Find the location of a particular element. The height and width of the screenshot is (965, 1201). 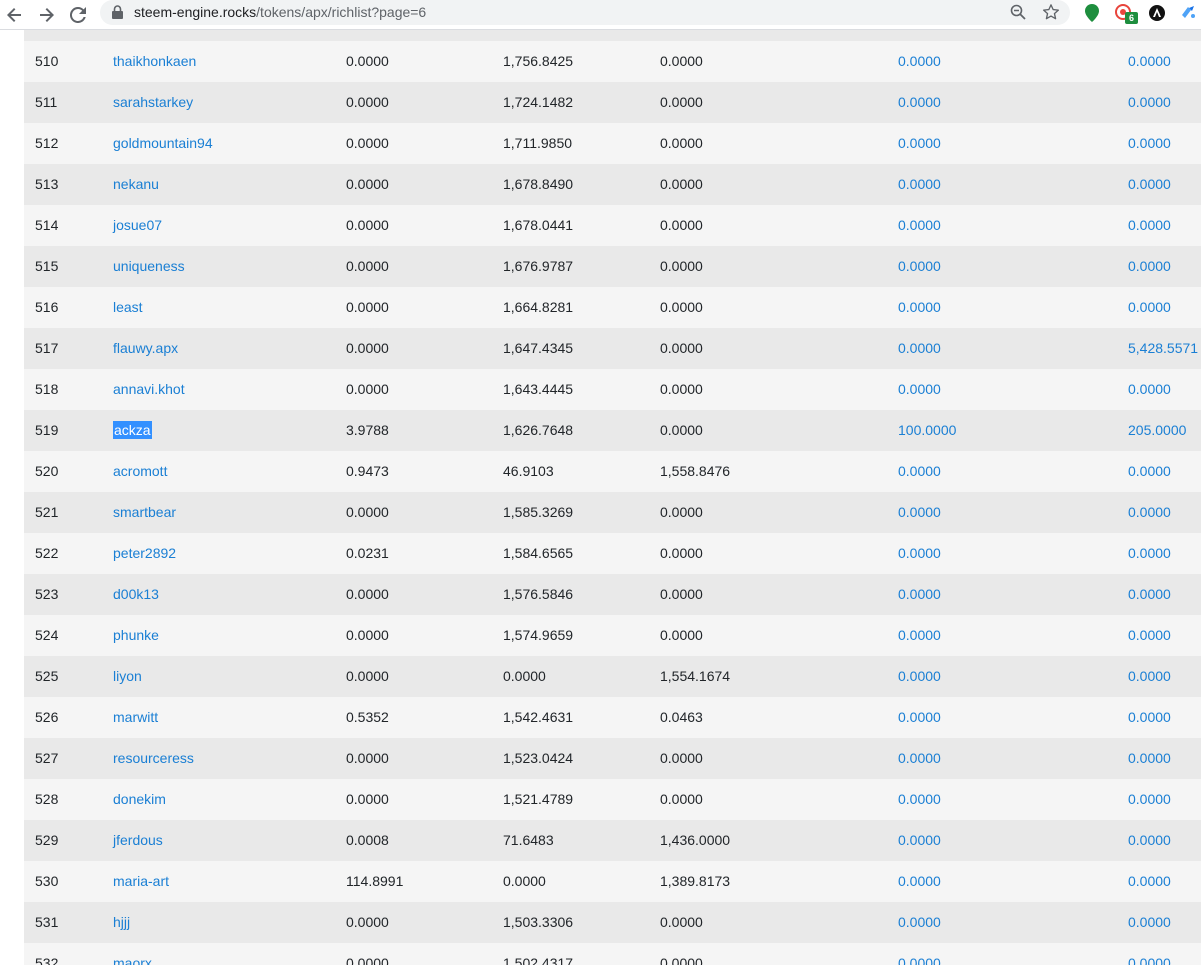

account-link: phunke is located at coordinates (136, 635).